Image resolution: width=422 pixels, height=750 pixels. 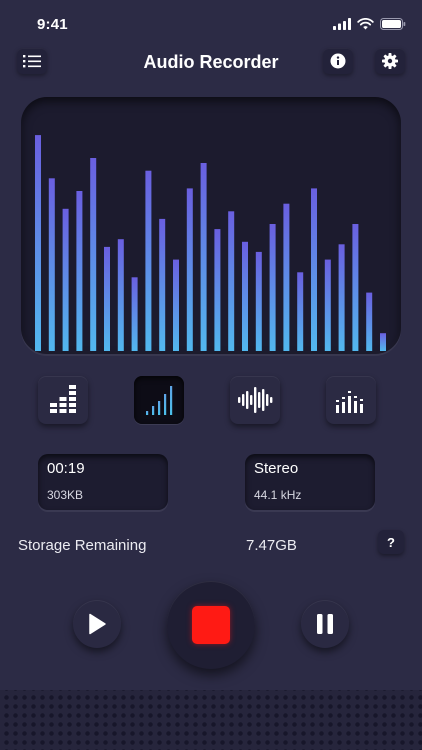 I want to click on signal-bars-icon, so click(x=159, y=400).